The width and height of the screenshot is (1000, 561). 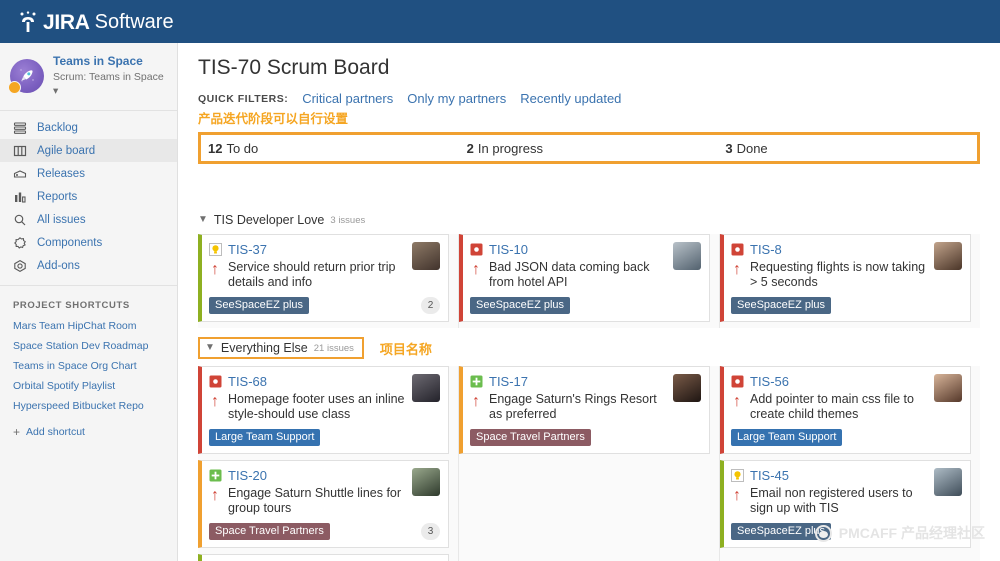 I want to click on sidebar-item-reports: Reports, so click(x=88, y=196).